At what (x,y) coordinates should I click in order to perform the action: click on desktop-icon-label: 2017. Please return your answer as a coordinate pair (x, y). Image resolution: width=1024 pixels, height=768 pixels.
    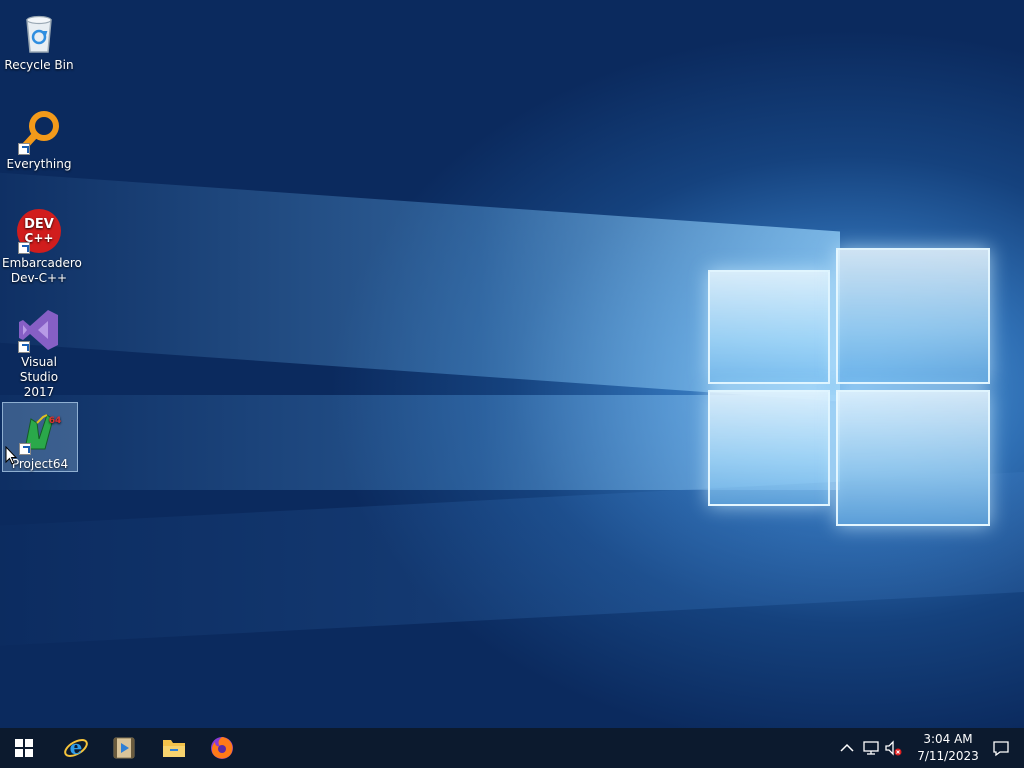
    Looking at the image, I should click on (39, 392).